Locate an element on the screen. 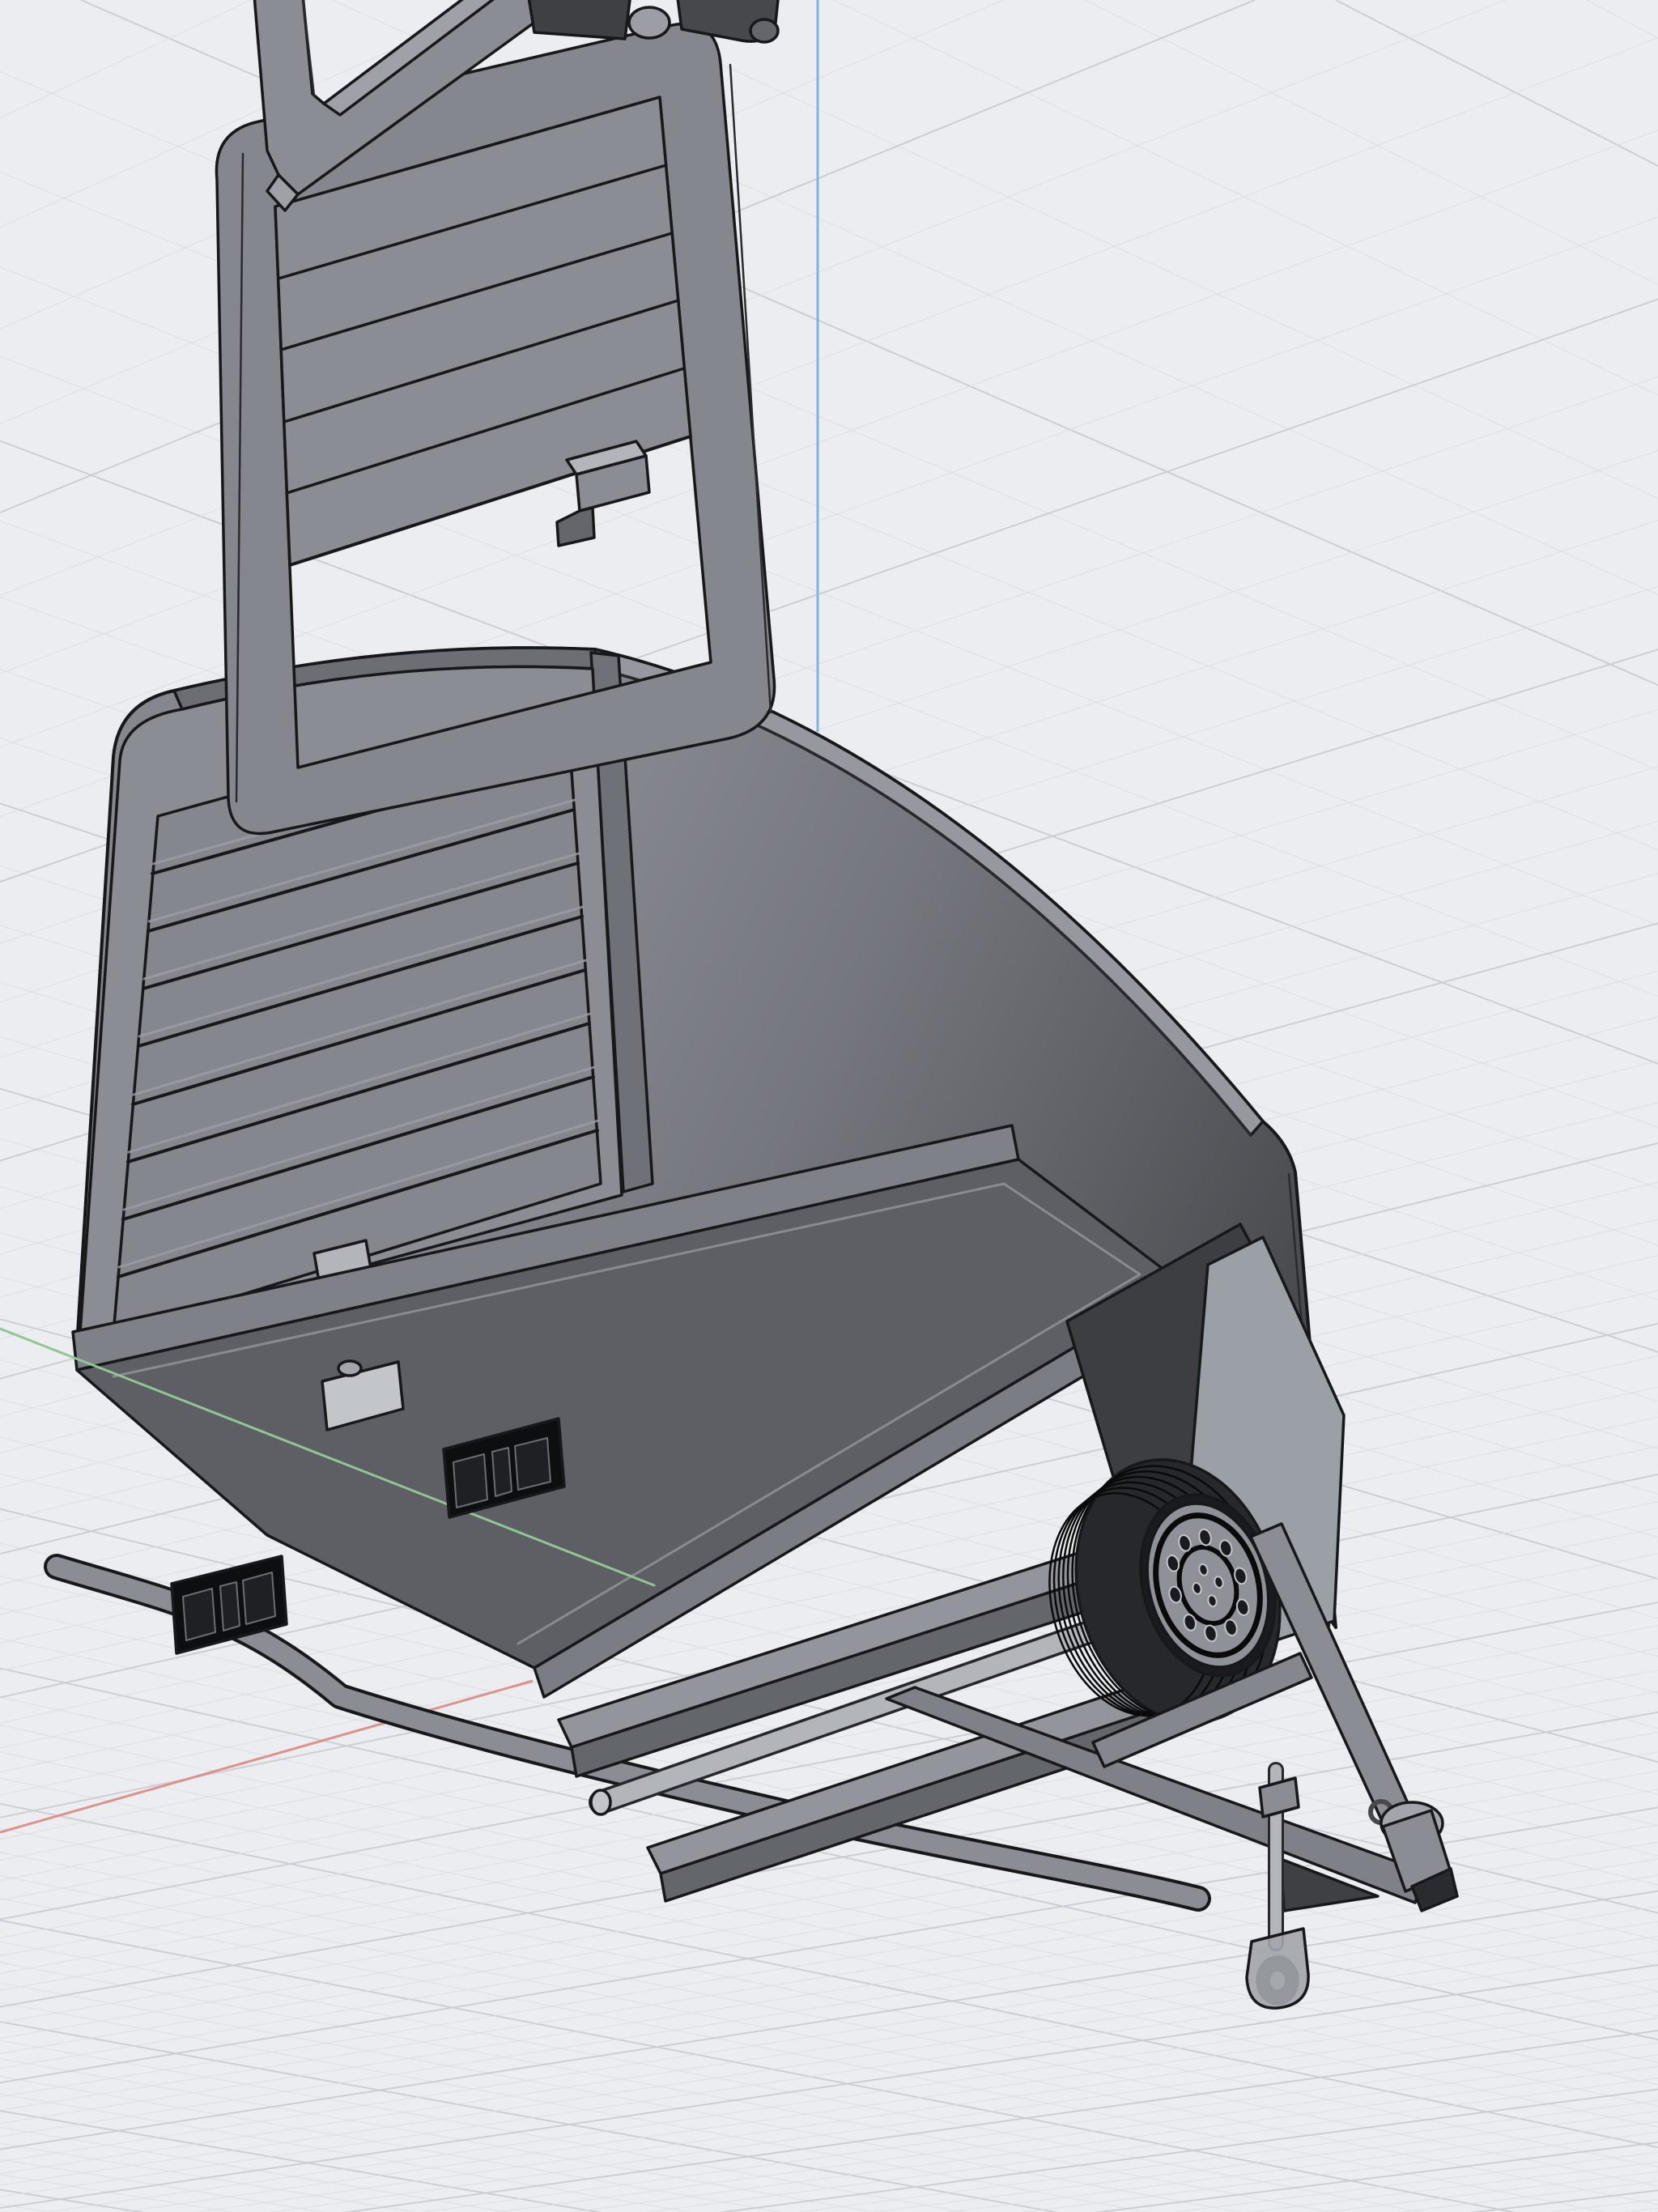  hinge-brackets is located at coordinates (653, 22).